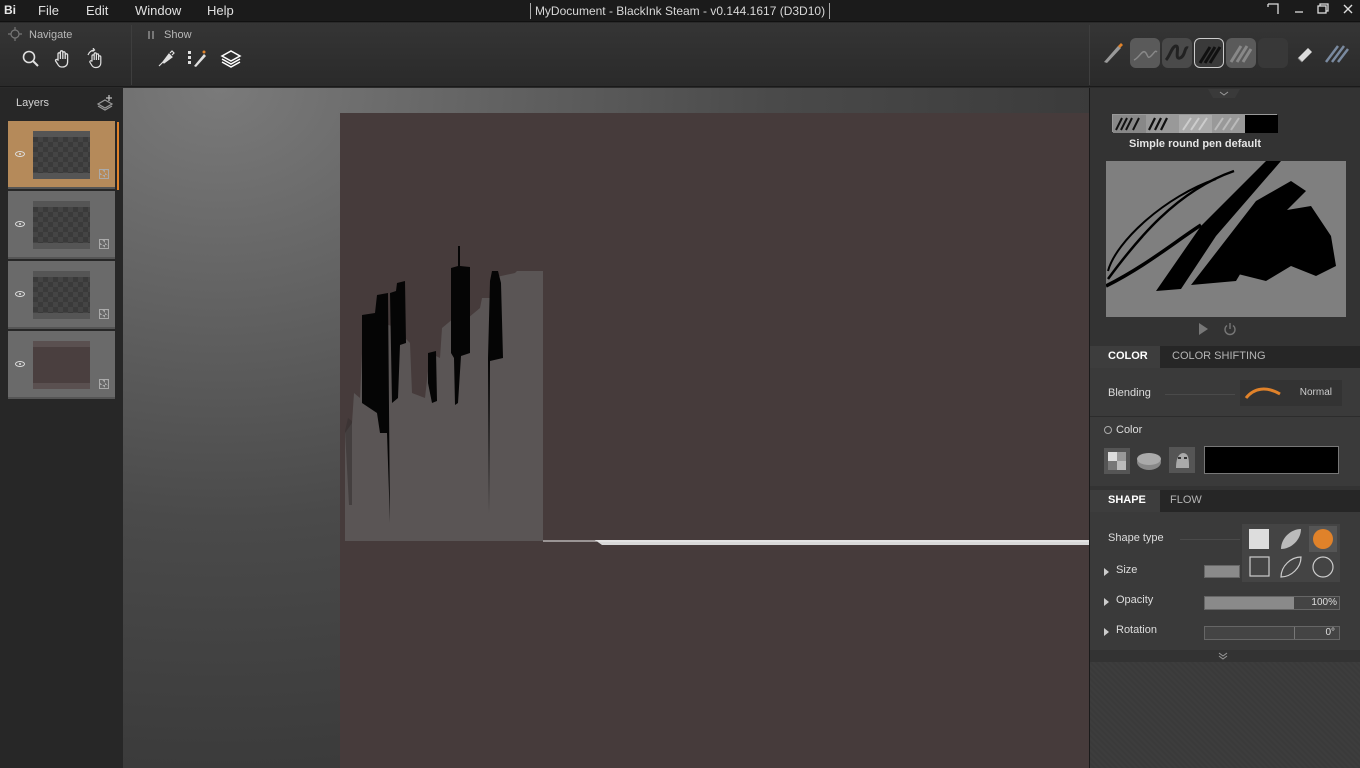 The image size is (1360, 768). What do you see at coordinates (1272, 633) in the screenshot?
I see `rotation-slider: 0°` at bounding box center [1272, 633].